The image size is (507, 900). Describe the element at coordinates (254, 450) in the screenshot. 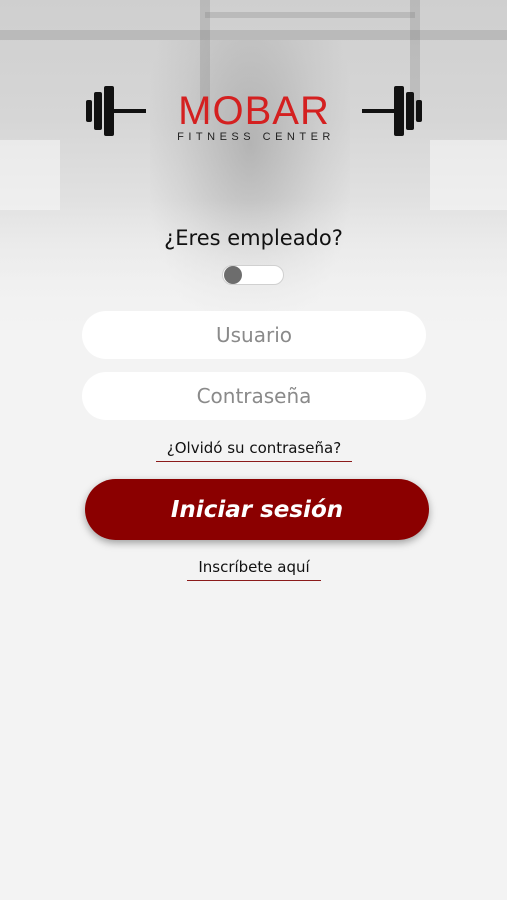

I see `forgot-password-link: ¿Olvidó su contraseña?` at that location.